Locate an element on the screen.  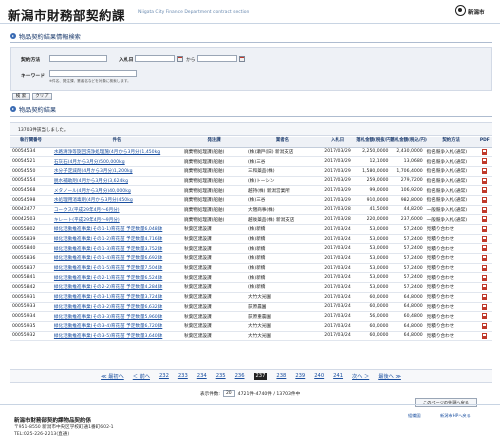
city-emblem-icon is located at coordinates (460, 10).